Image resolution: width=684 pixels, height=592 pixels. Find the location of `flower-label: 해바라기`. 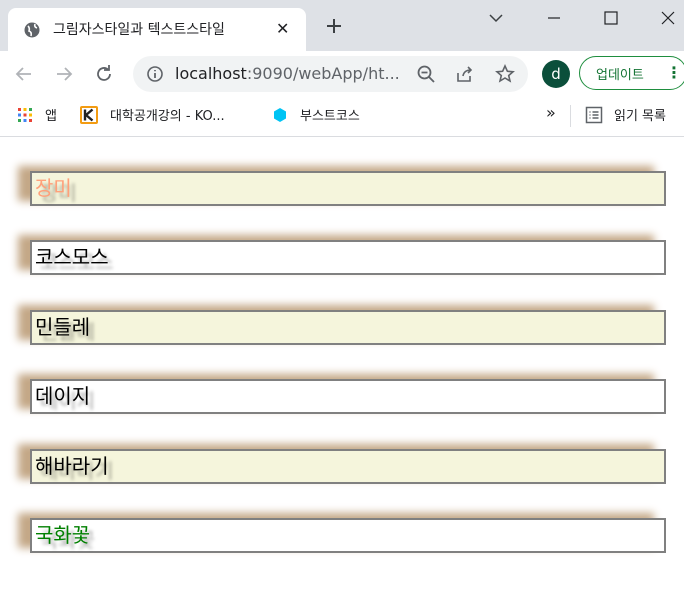

flower-label: 해바라기 is located at coordinates (72, 466).